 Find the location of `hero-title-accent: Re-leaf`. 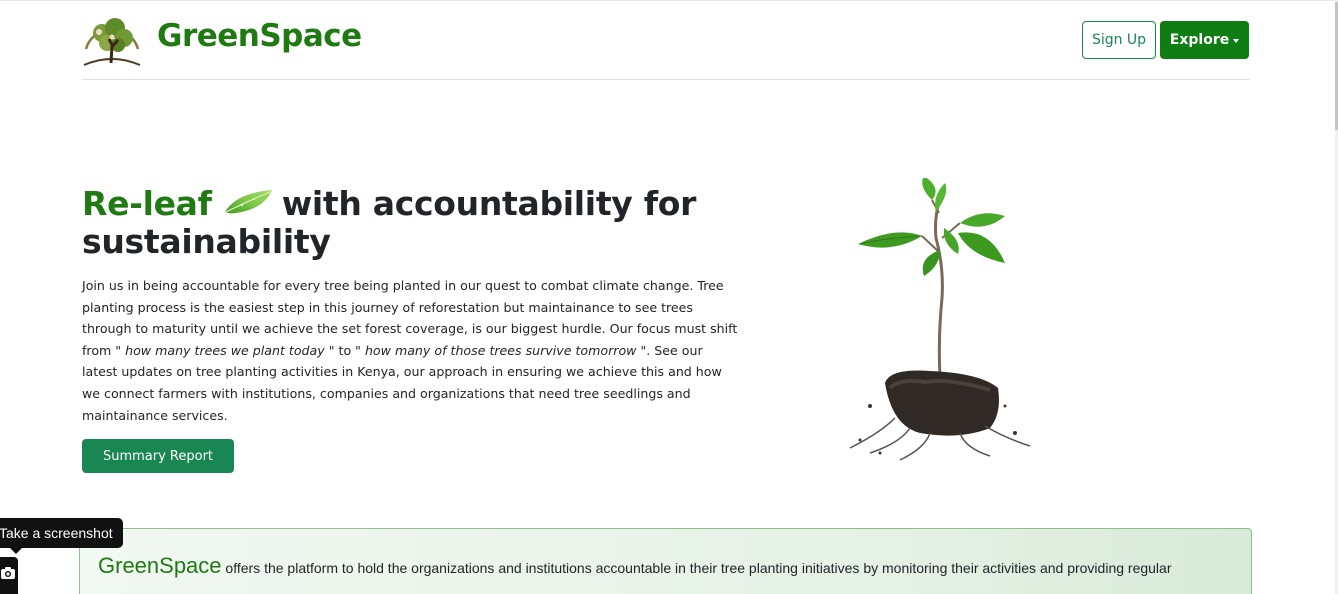

hero-title-accent: Re-leaf is located at coordinates (147, 203).